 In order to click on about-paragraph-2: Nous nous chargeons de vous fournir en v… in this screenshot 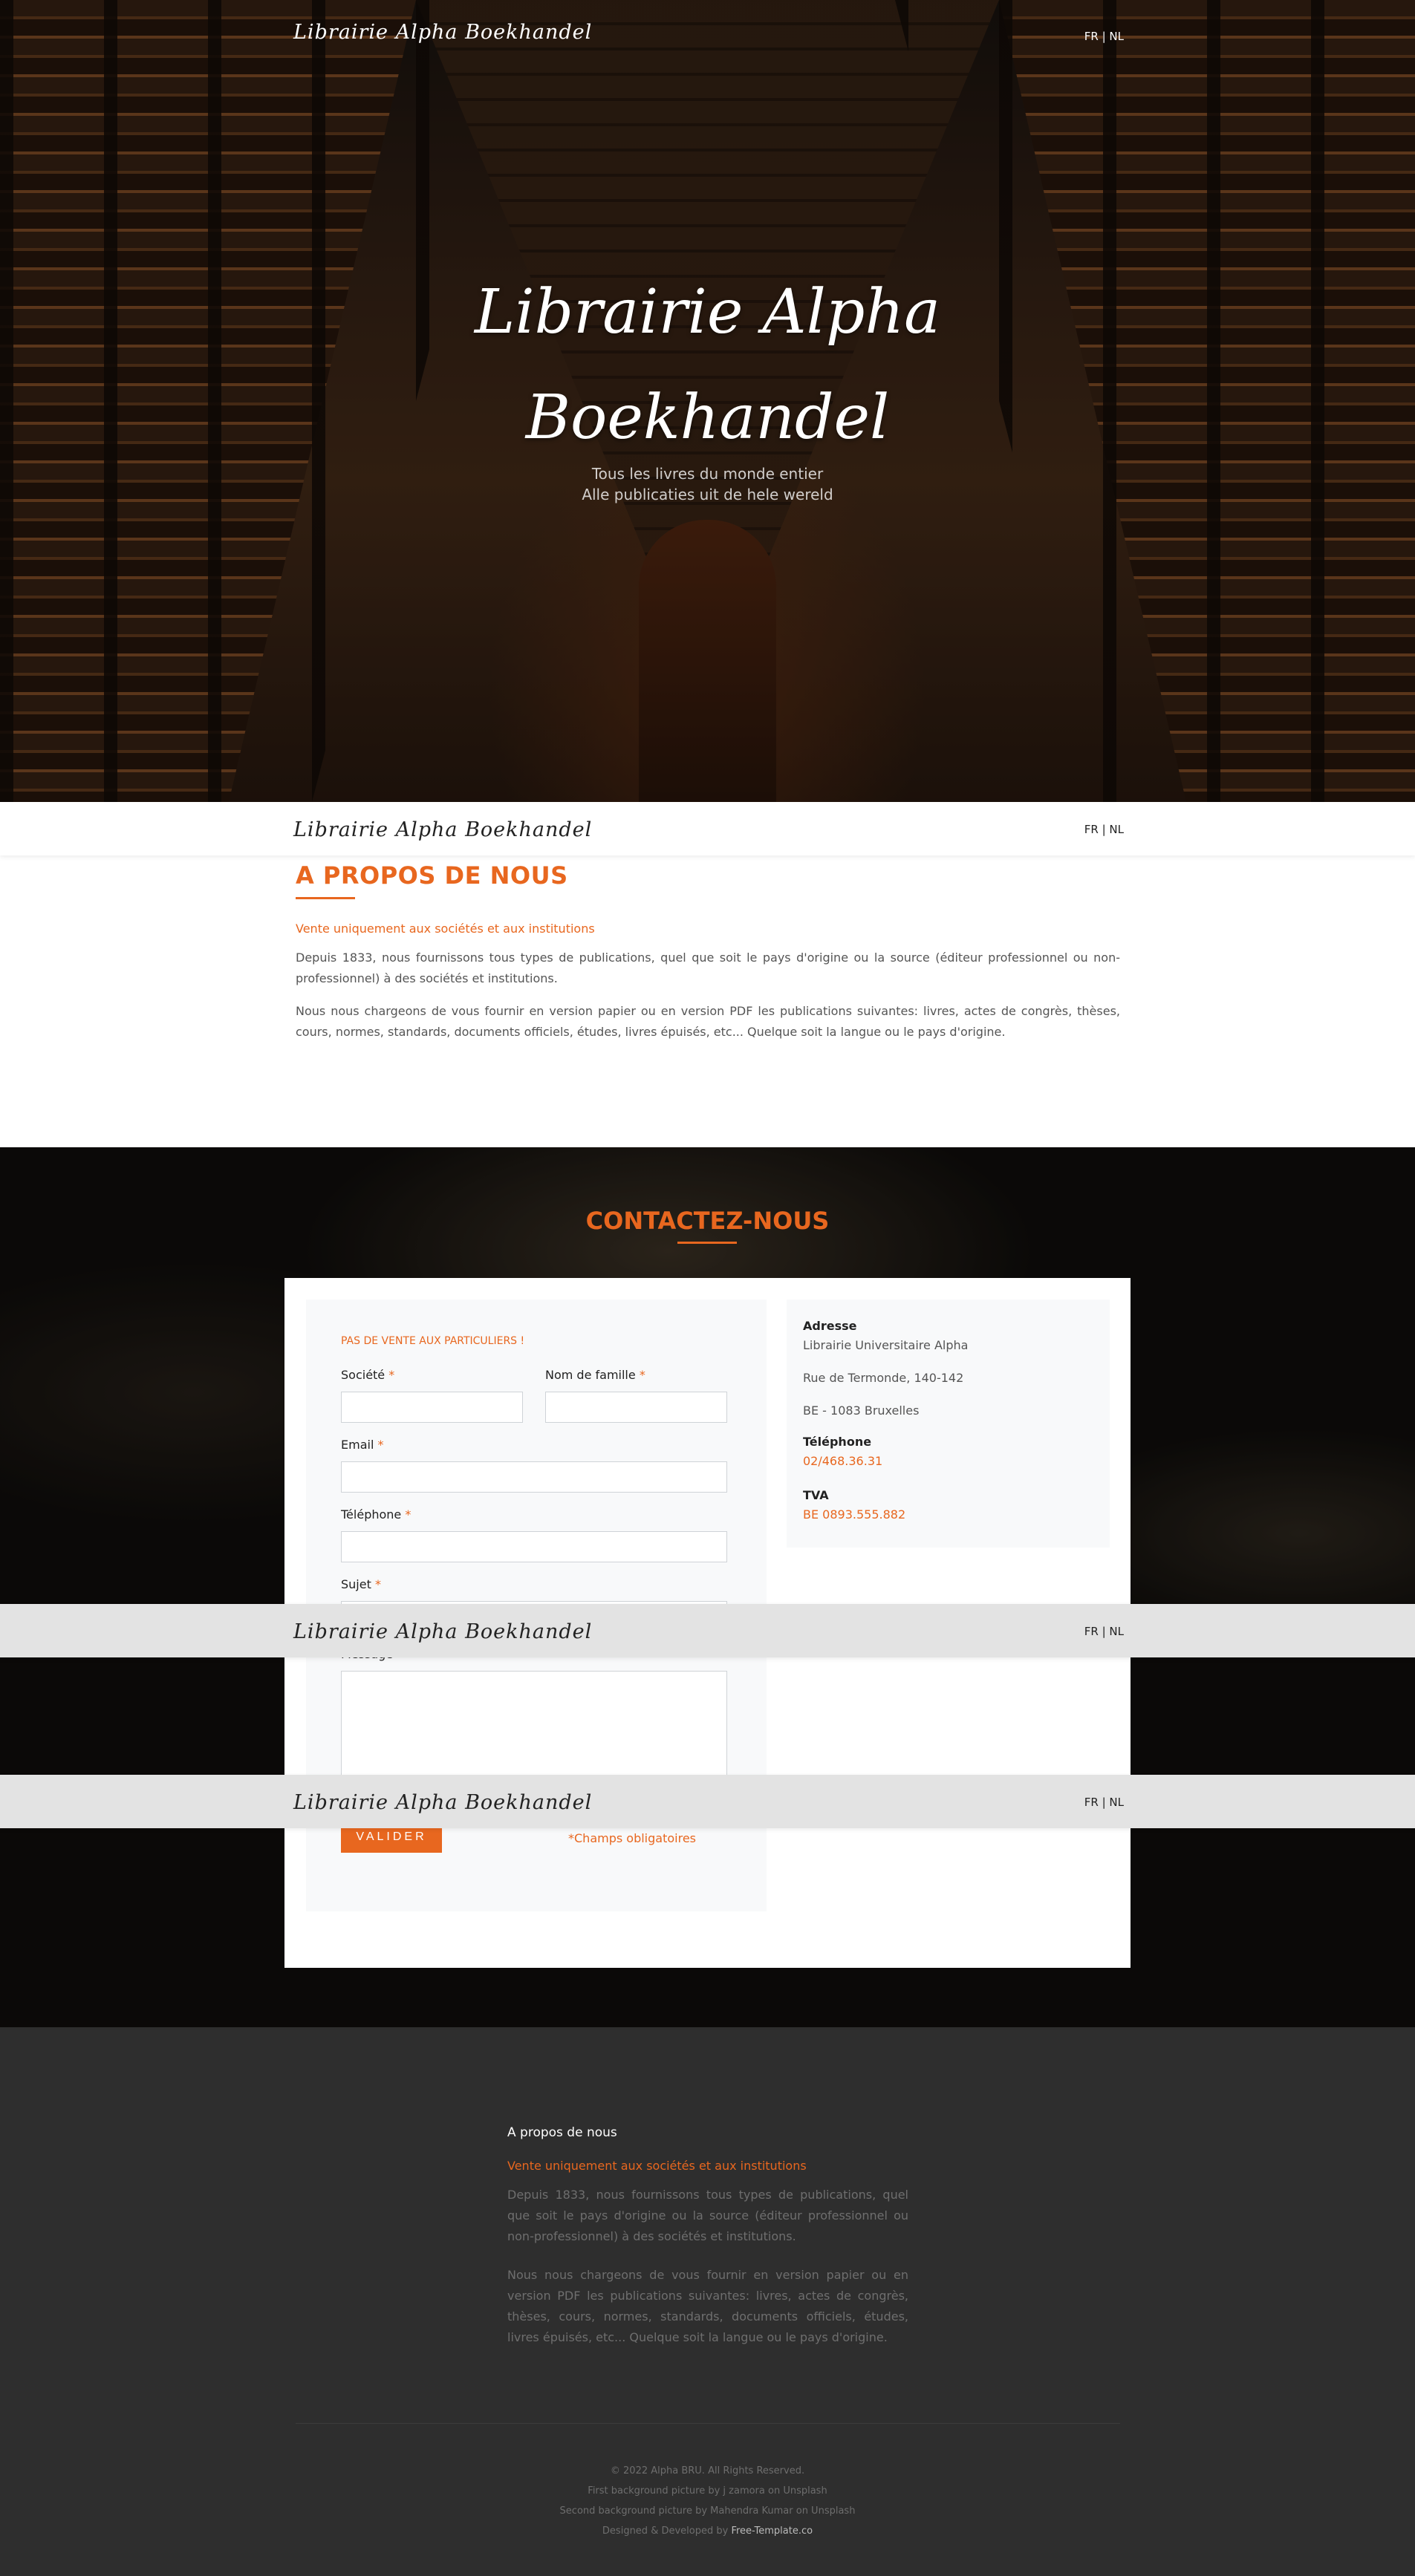, I will do `click(708, 1021)`.